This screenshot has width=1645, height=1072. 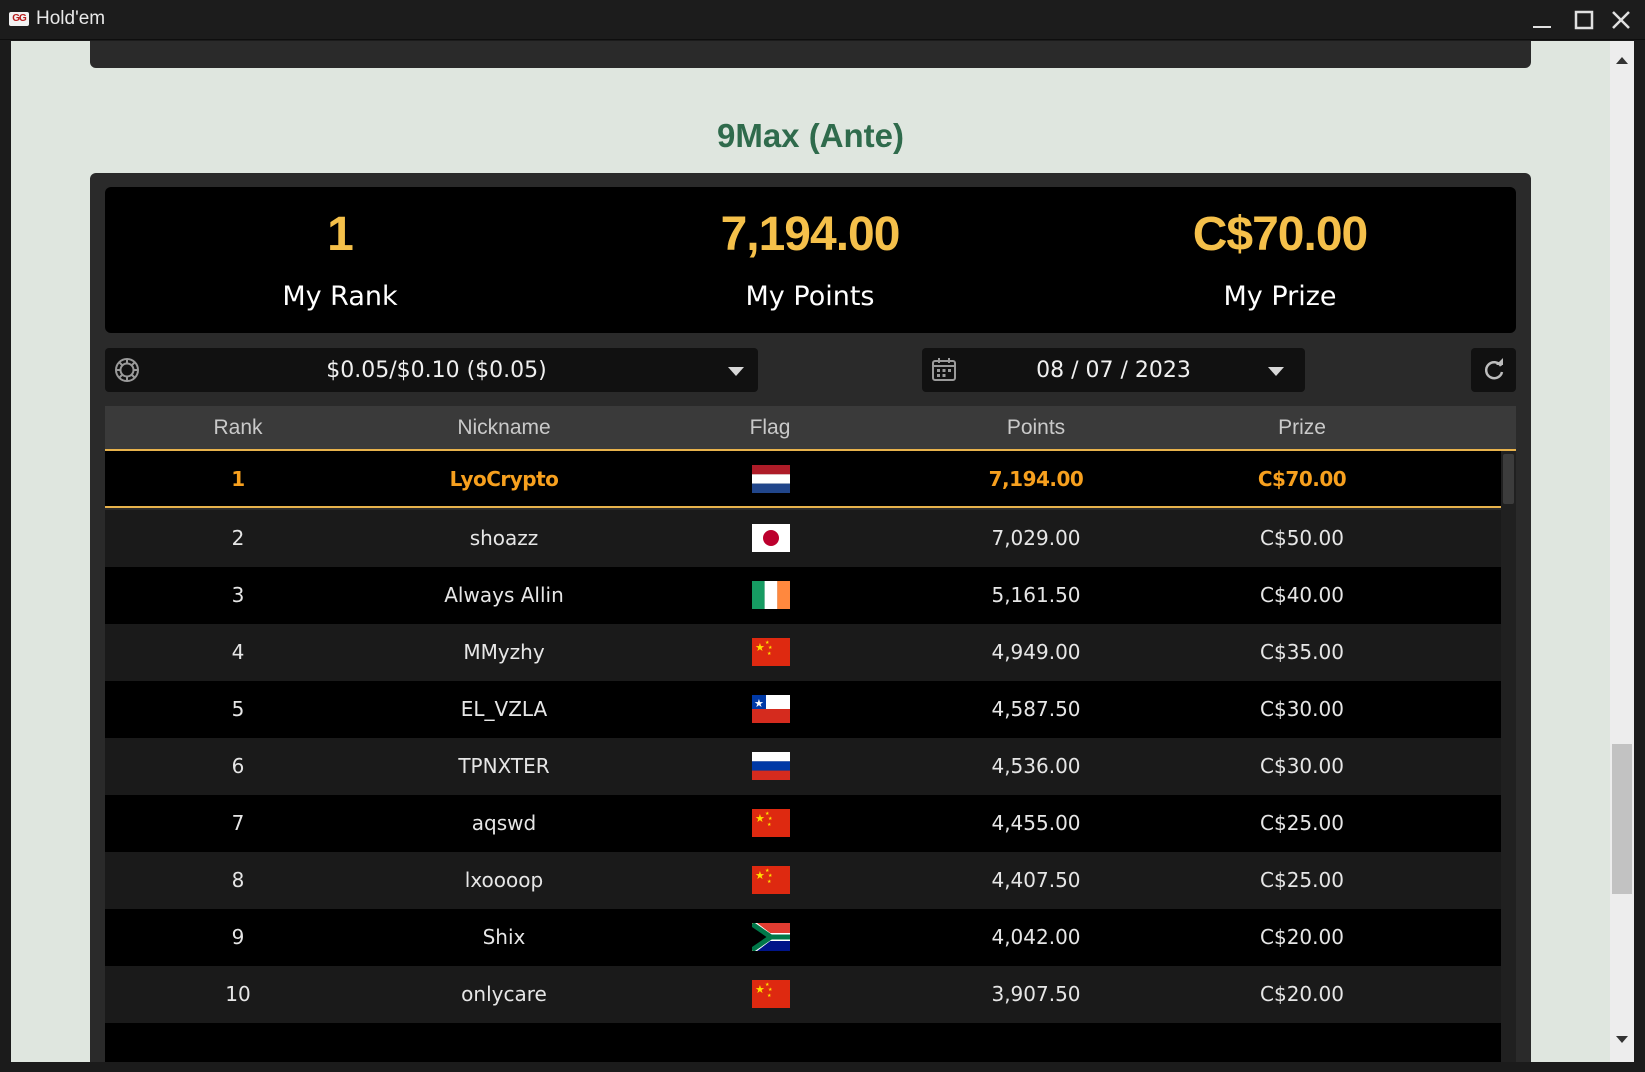 What do you see at coordinates (1036, 652) in the screenshot?
I see `points-cell: 4,949.00` at bounding box center [1036, 652].